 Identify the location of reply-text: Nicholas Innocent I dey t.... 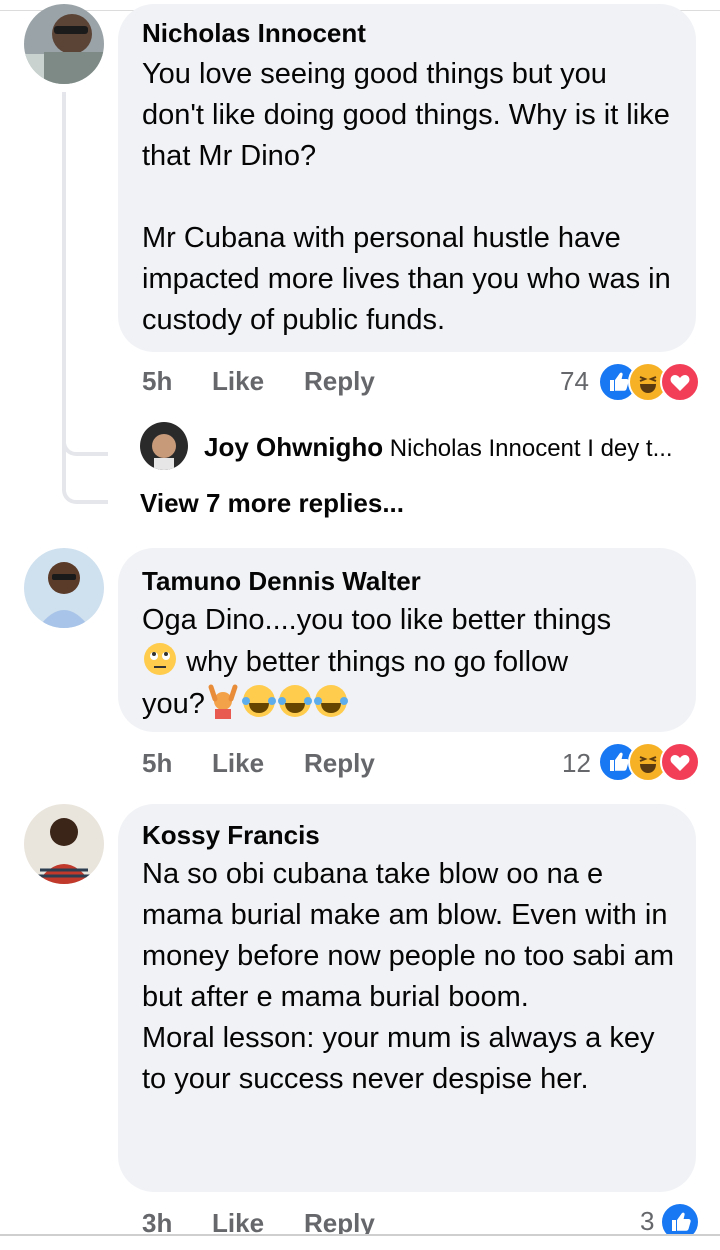
(531, 448).